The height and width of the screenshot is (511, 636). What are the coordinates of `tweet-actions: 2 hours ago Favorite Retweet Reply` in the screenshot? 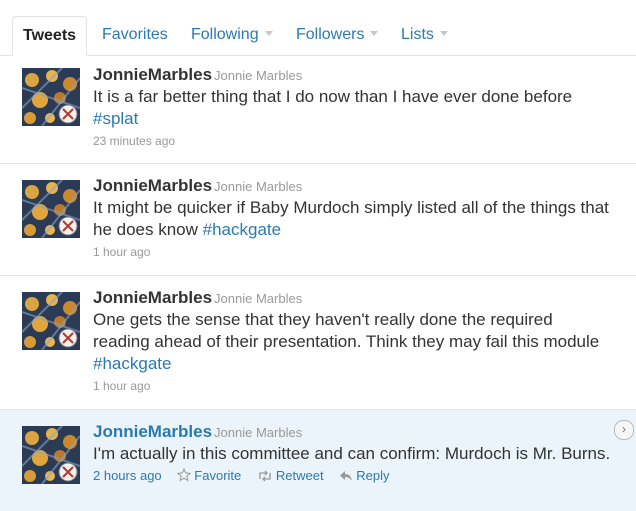 It's located at (353, 475).